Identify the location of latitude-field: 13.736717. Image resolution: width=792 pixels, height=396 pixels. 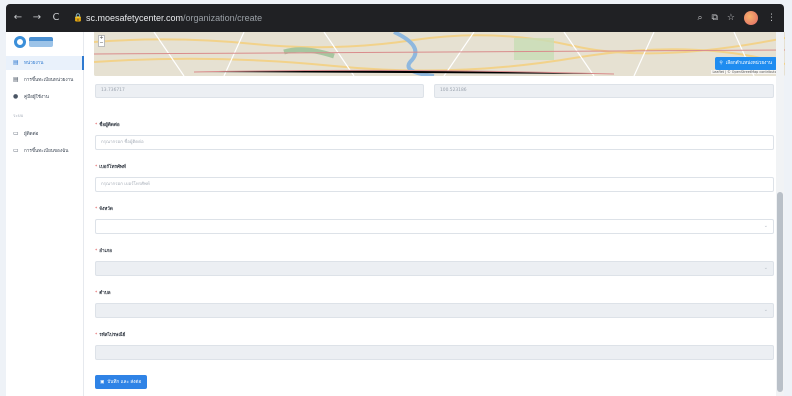
(259, 91).